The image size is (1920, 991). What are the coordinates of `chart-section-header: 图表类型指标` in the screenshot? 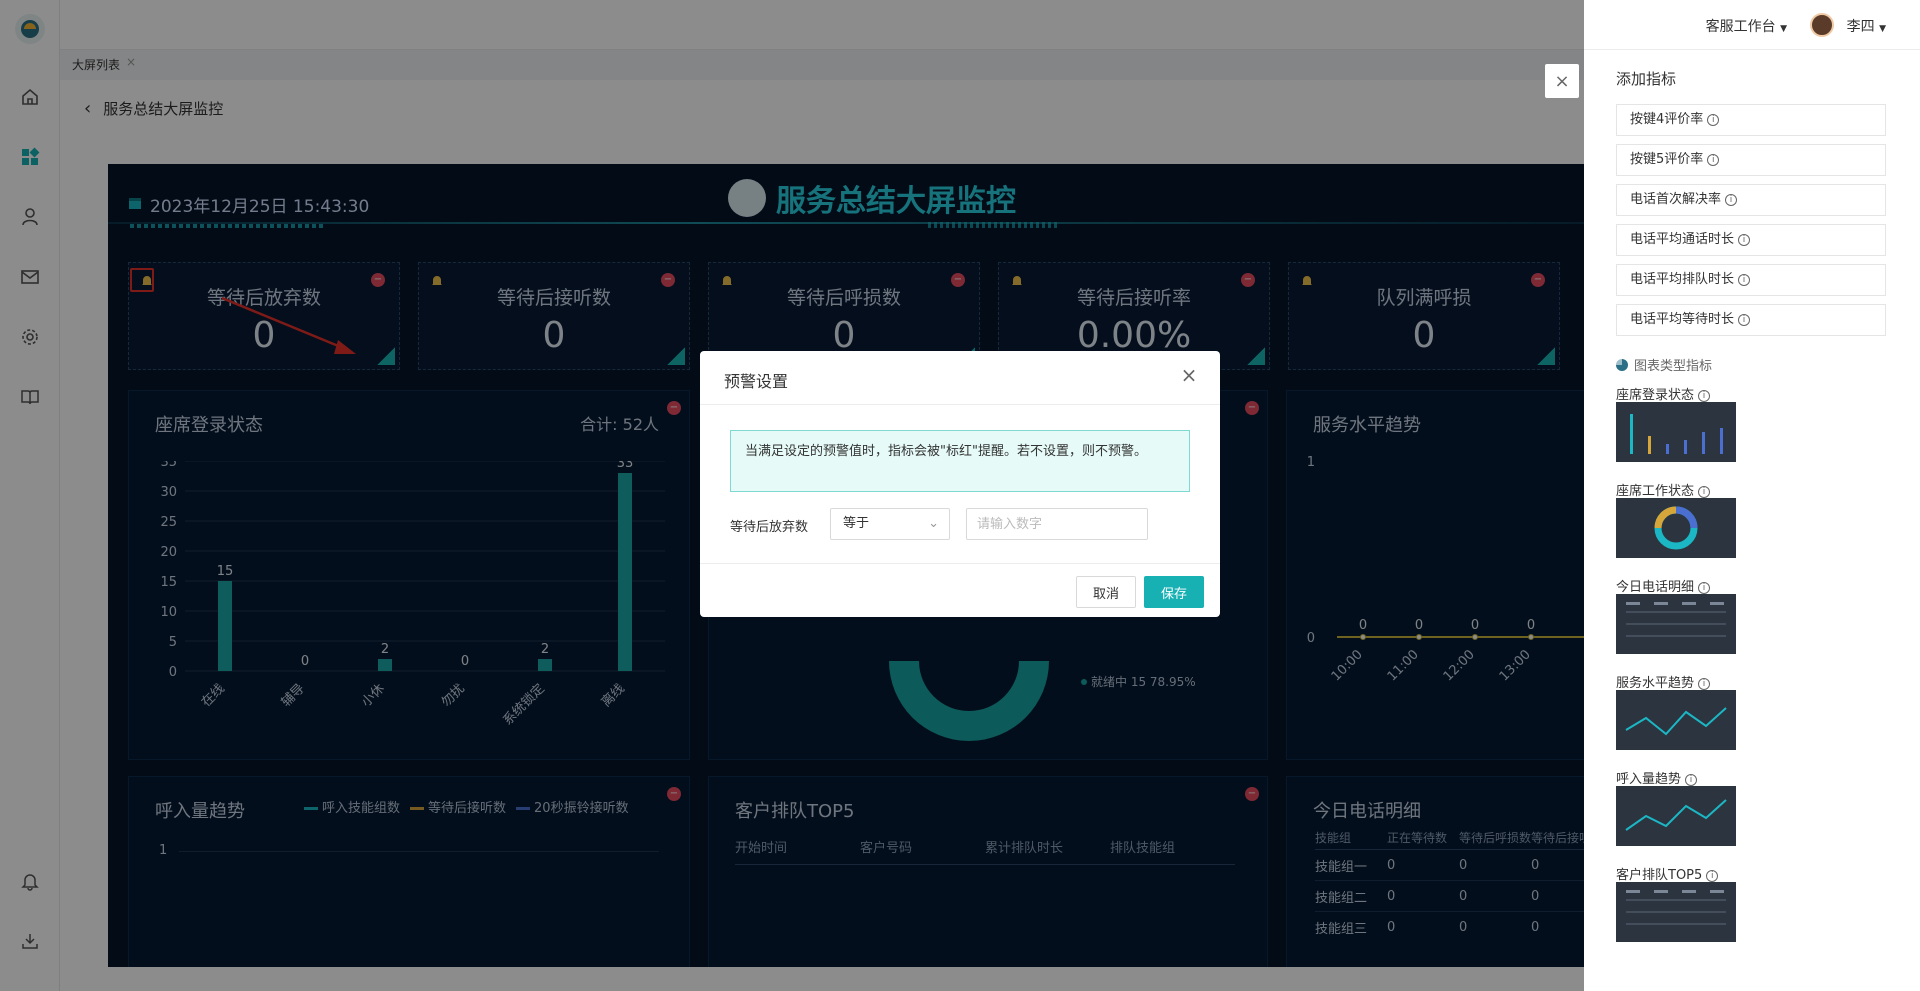 It's located at (1664, 364).